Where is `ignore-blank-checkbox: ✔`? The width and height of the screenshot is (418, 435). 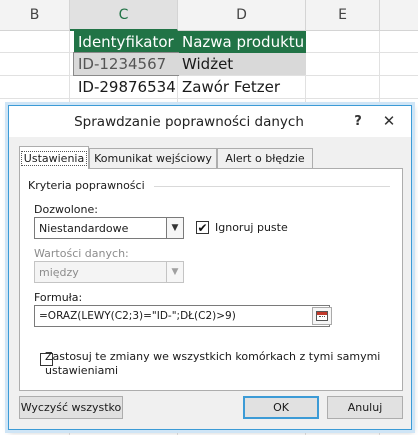
ignore-blank-checkbox: ✔ is located at coordinates (202, 227).